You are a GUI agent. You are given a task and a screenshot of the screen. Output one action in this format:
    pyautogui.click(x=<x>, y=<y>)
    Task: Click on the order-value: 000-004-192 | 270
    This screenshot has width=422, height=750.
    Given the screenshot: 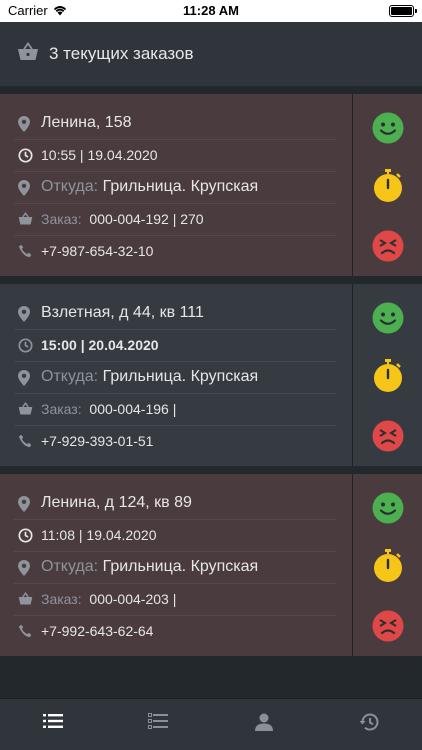 What is the action you would take?
    pyautogui.click(x=146, y=219)
    